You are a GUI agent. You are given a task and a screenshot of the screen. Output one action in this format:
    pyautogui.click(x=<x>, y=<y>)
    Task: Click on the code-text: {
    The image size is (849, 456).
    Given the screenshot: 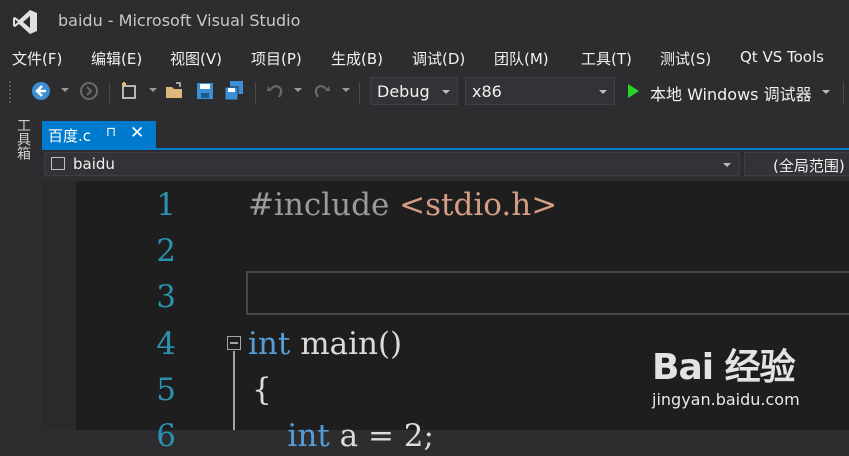 What is the action you would take?
    pyautogui.click(x=262, y=390)
    